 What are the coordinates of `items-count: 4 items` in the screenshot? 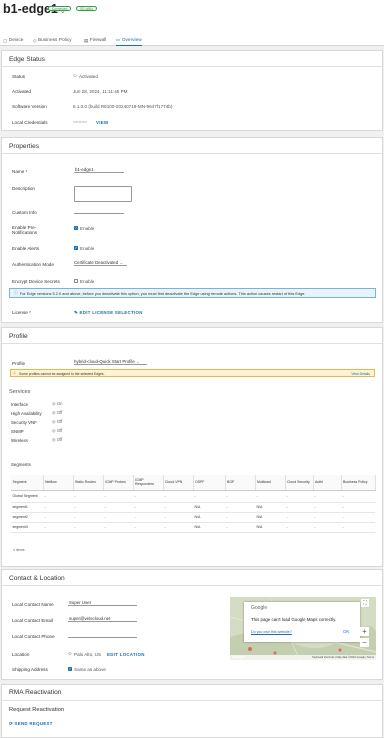 It's located at (19, 550).